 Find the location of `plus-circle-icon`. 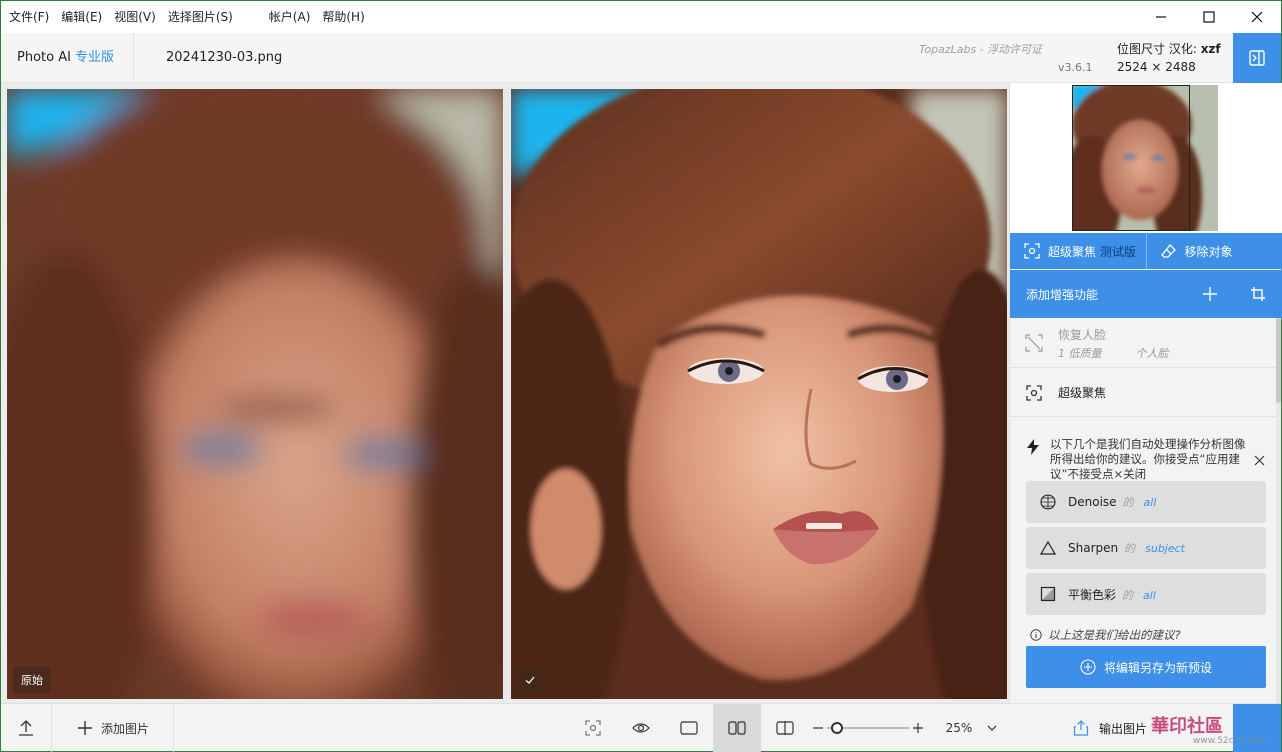

plus-circle-icon is located at coordinates (1088, 667).